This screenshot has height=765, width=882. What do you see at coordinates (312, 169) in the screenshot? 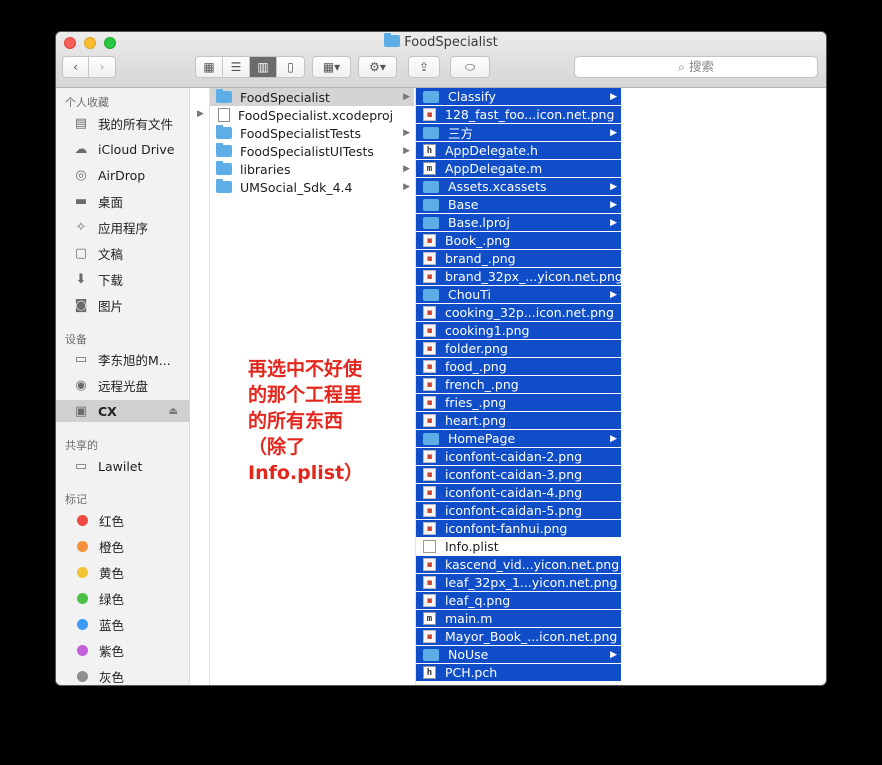
I see `list-item: libraries ▶` at bounding box center [312, 169].